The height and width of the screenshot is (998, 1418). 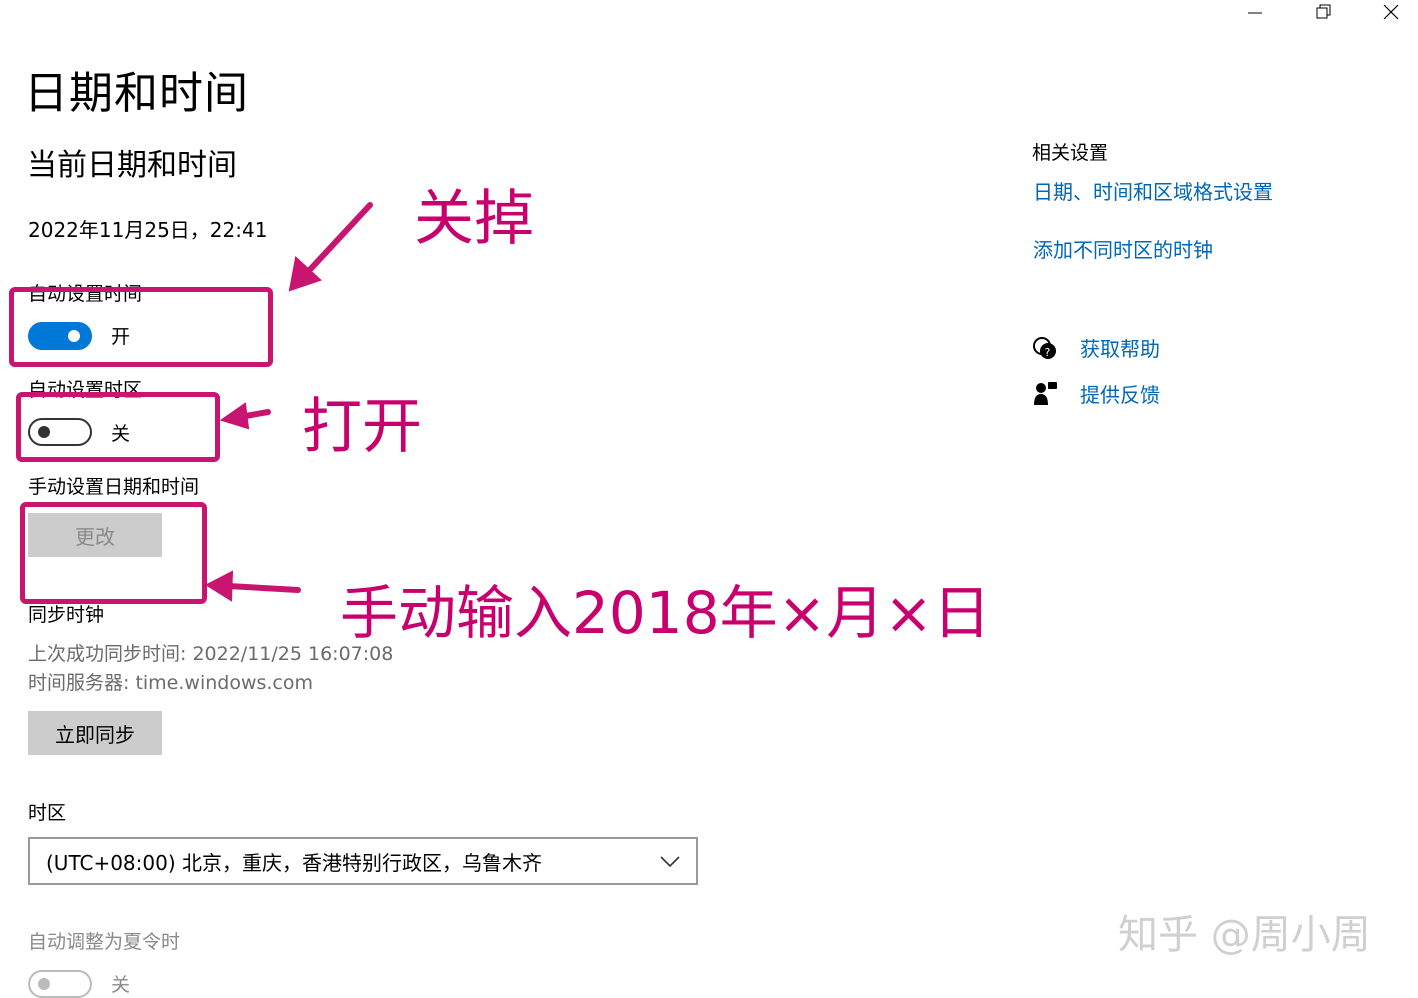 I want to click on related-settings-heading: 相关设置, so click(x=1070, y=153).